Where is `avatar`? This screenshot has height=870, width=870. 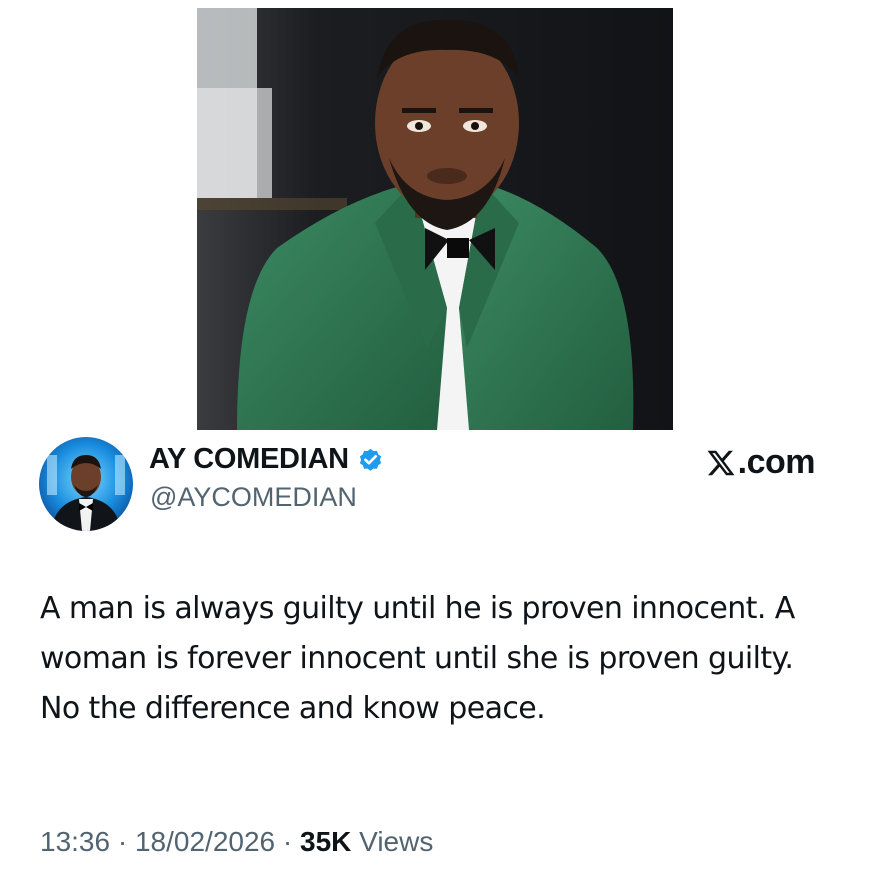 avatar is located at coordinates (86, 484).